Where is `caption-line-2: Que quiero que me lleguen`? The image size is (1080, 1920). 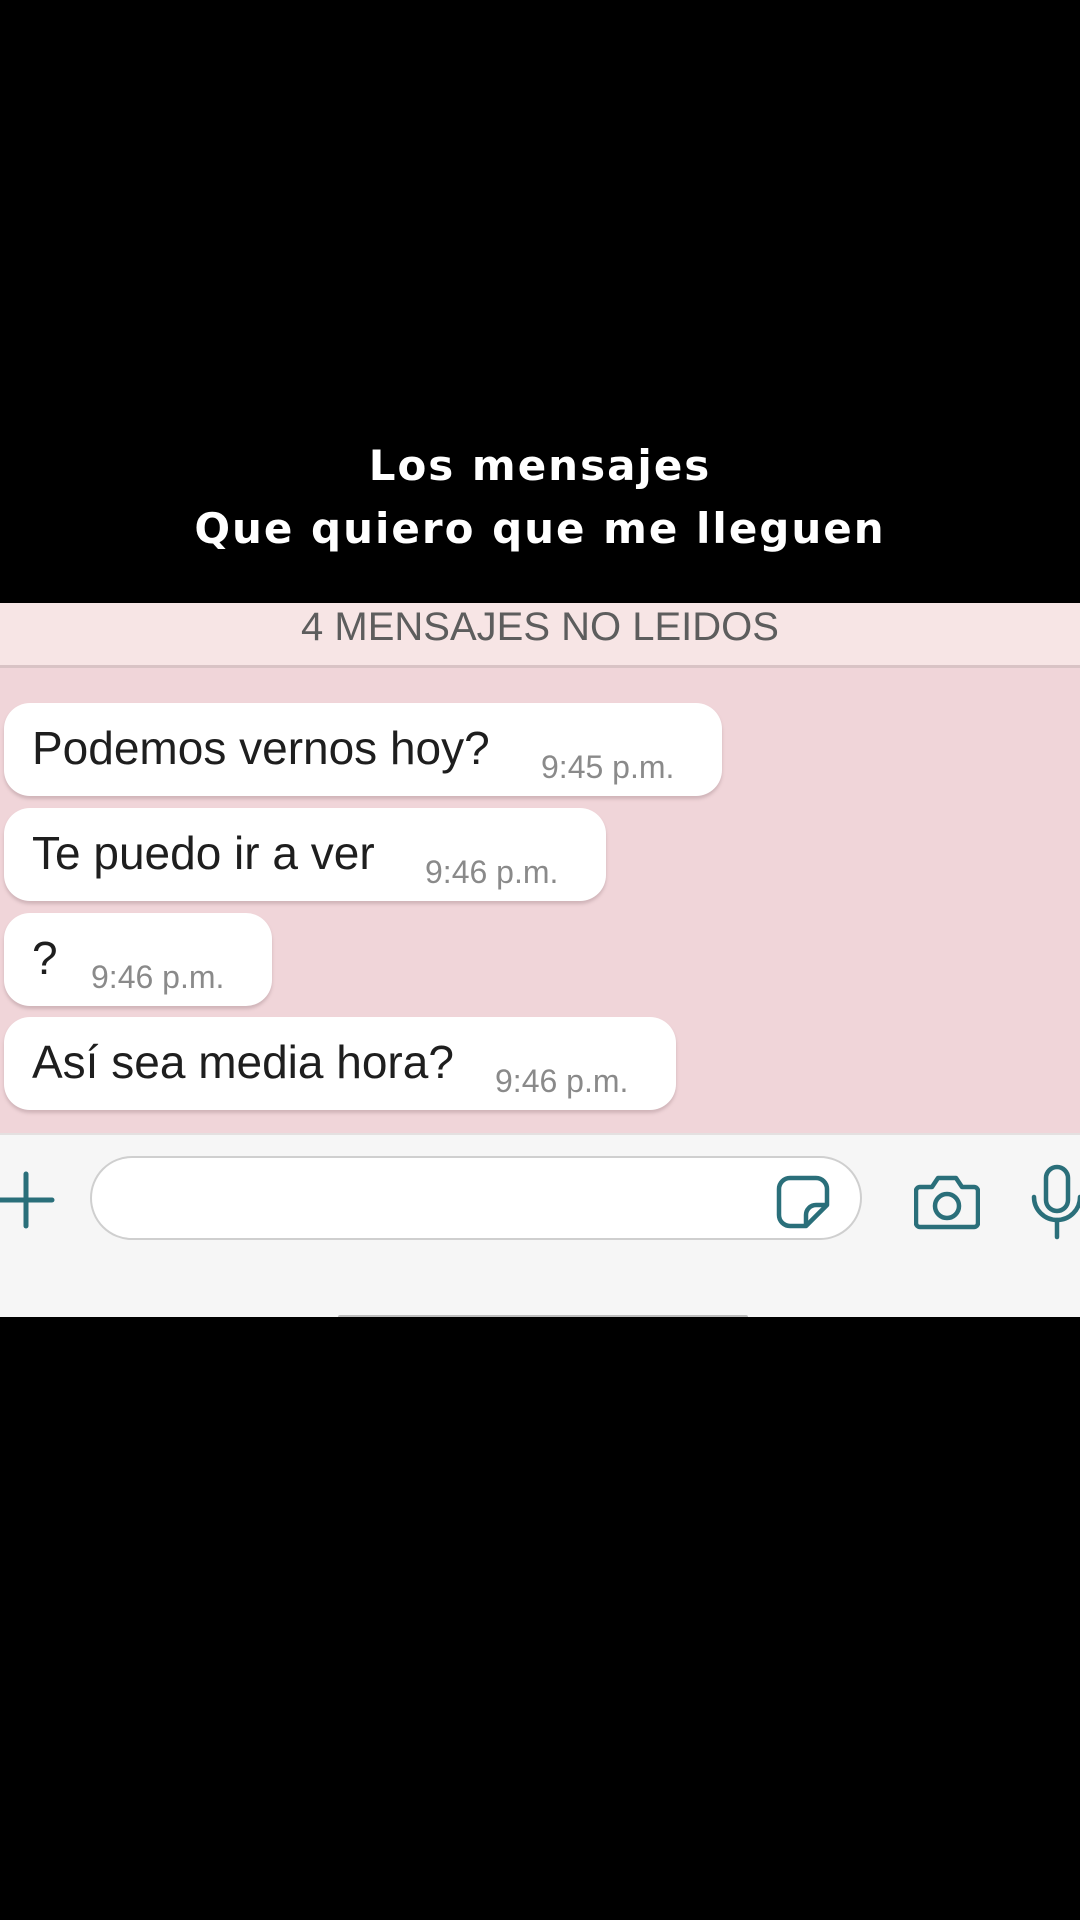 caption-line-2: Que quiero que me lleguen is located at coordinates (540, 528).